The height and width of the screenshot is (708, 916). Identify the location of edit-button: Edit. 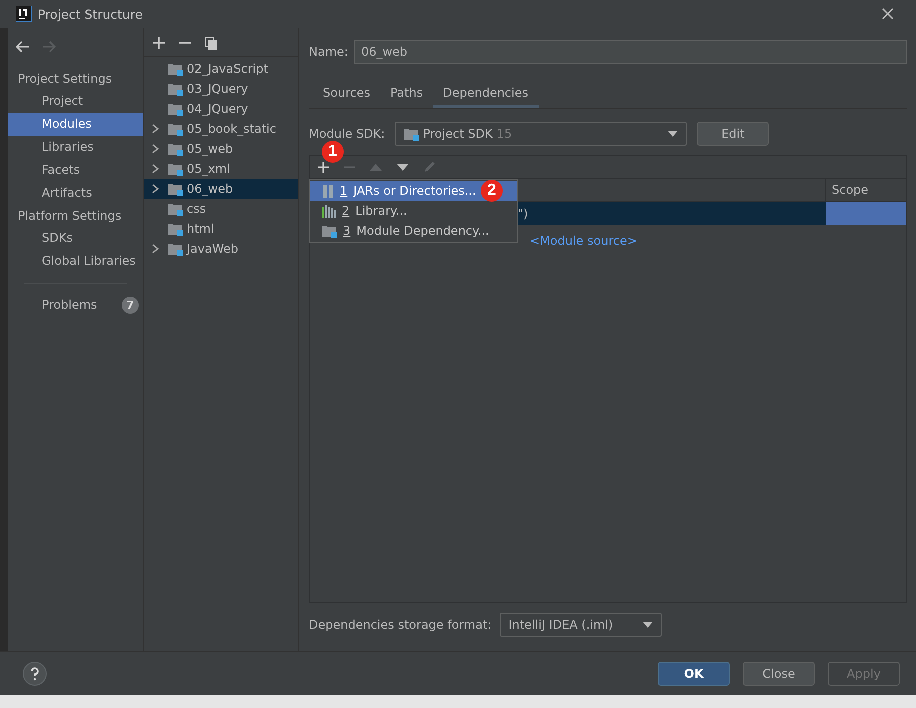
(733, 134).